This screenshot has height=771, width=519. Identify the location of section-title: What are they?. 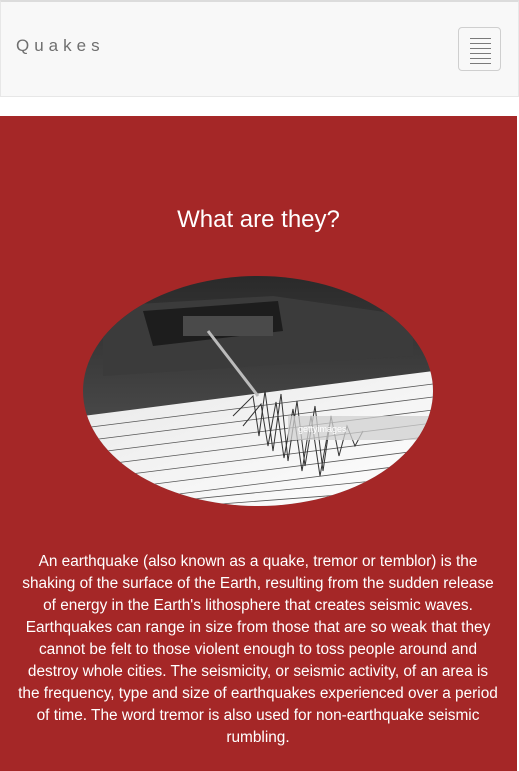
(258, 219).